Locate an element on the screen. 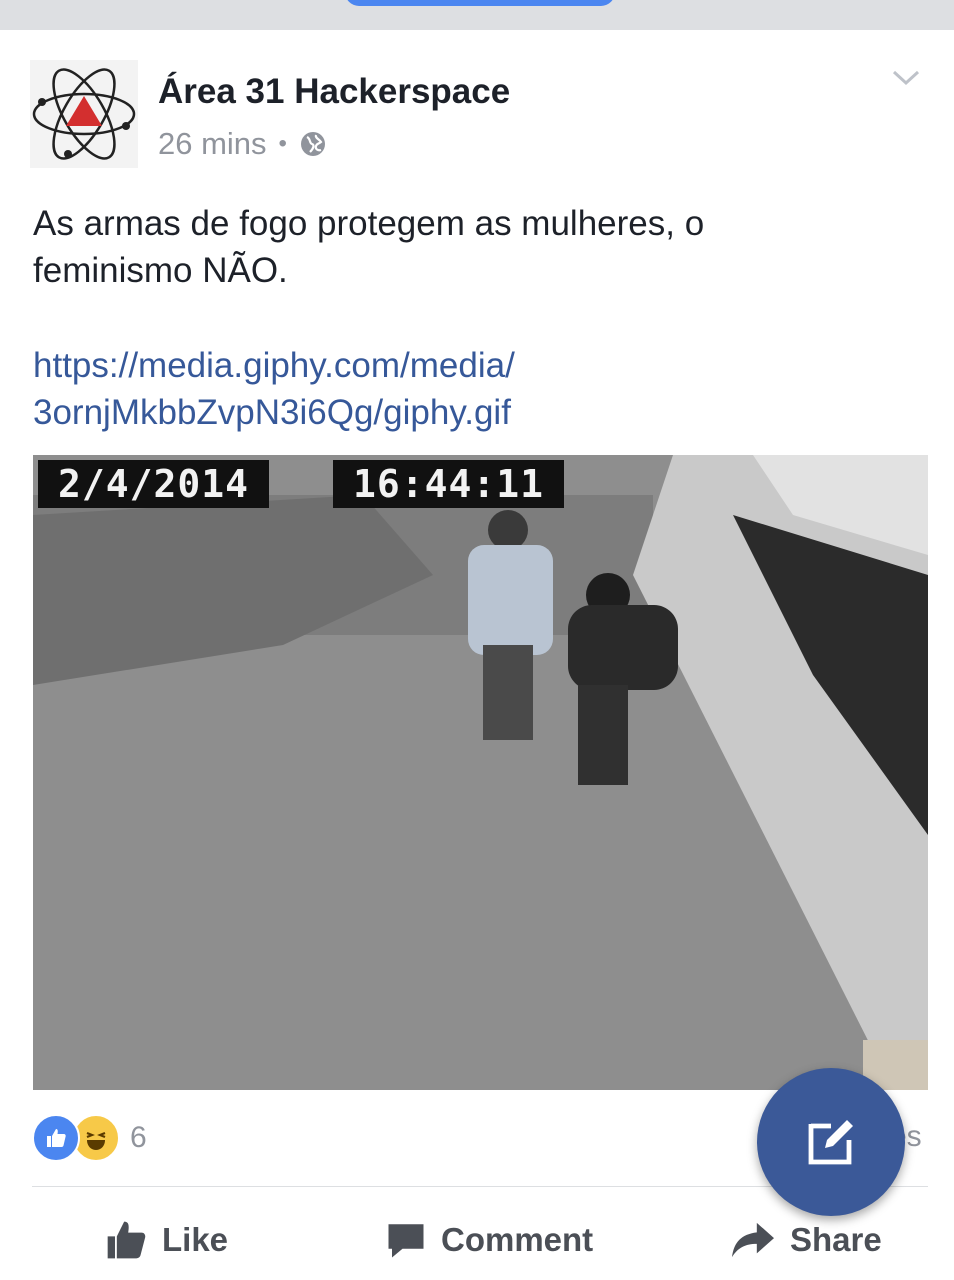 Image resolution: width=954 pixels, height=1280 pixels. post-message-line-2: feminismo NÃO. is located at coordinates (160, 270).